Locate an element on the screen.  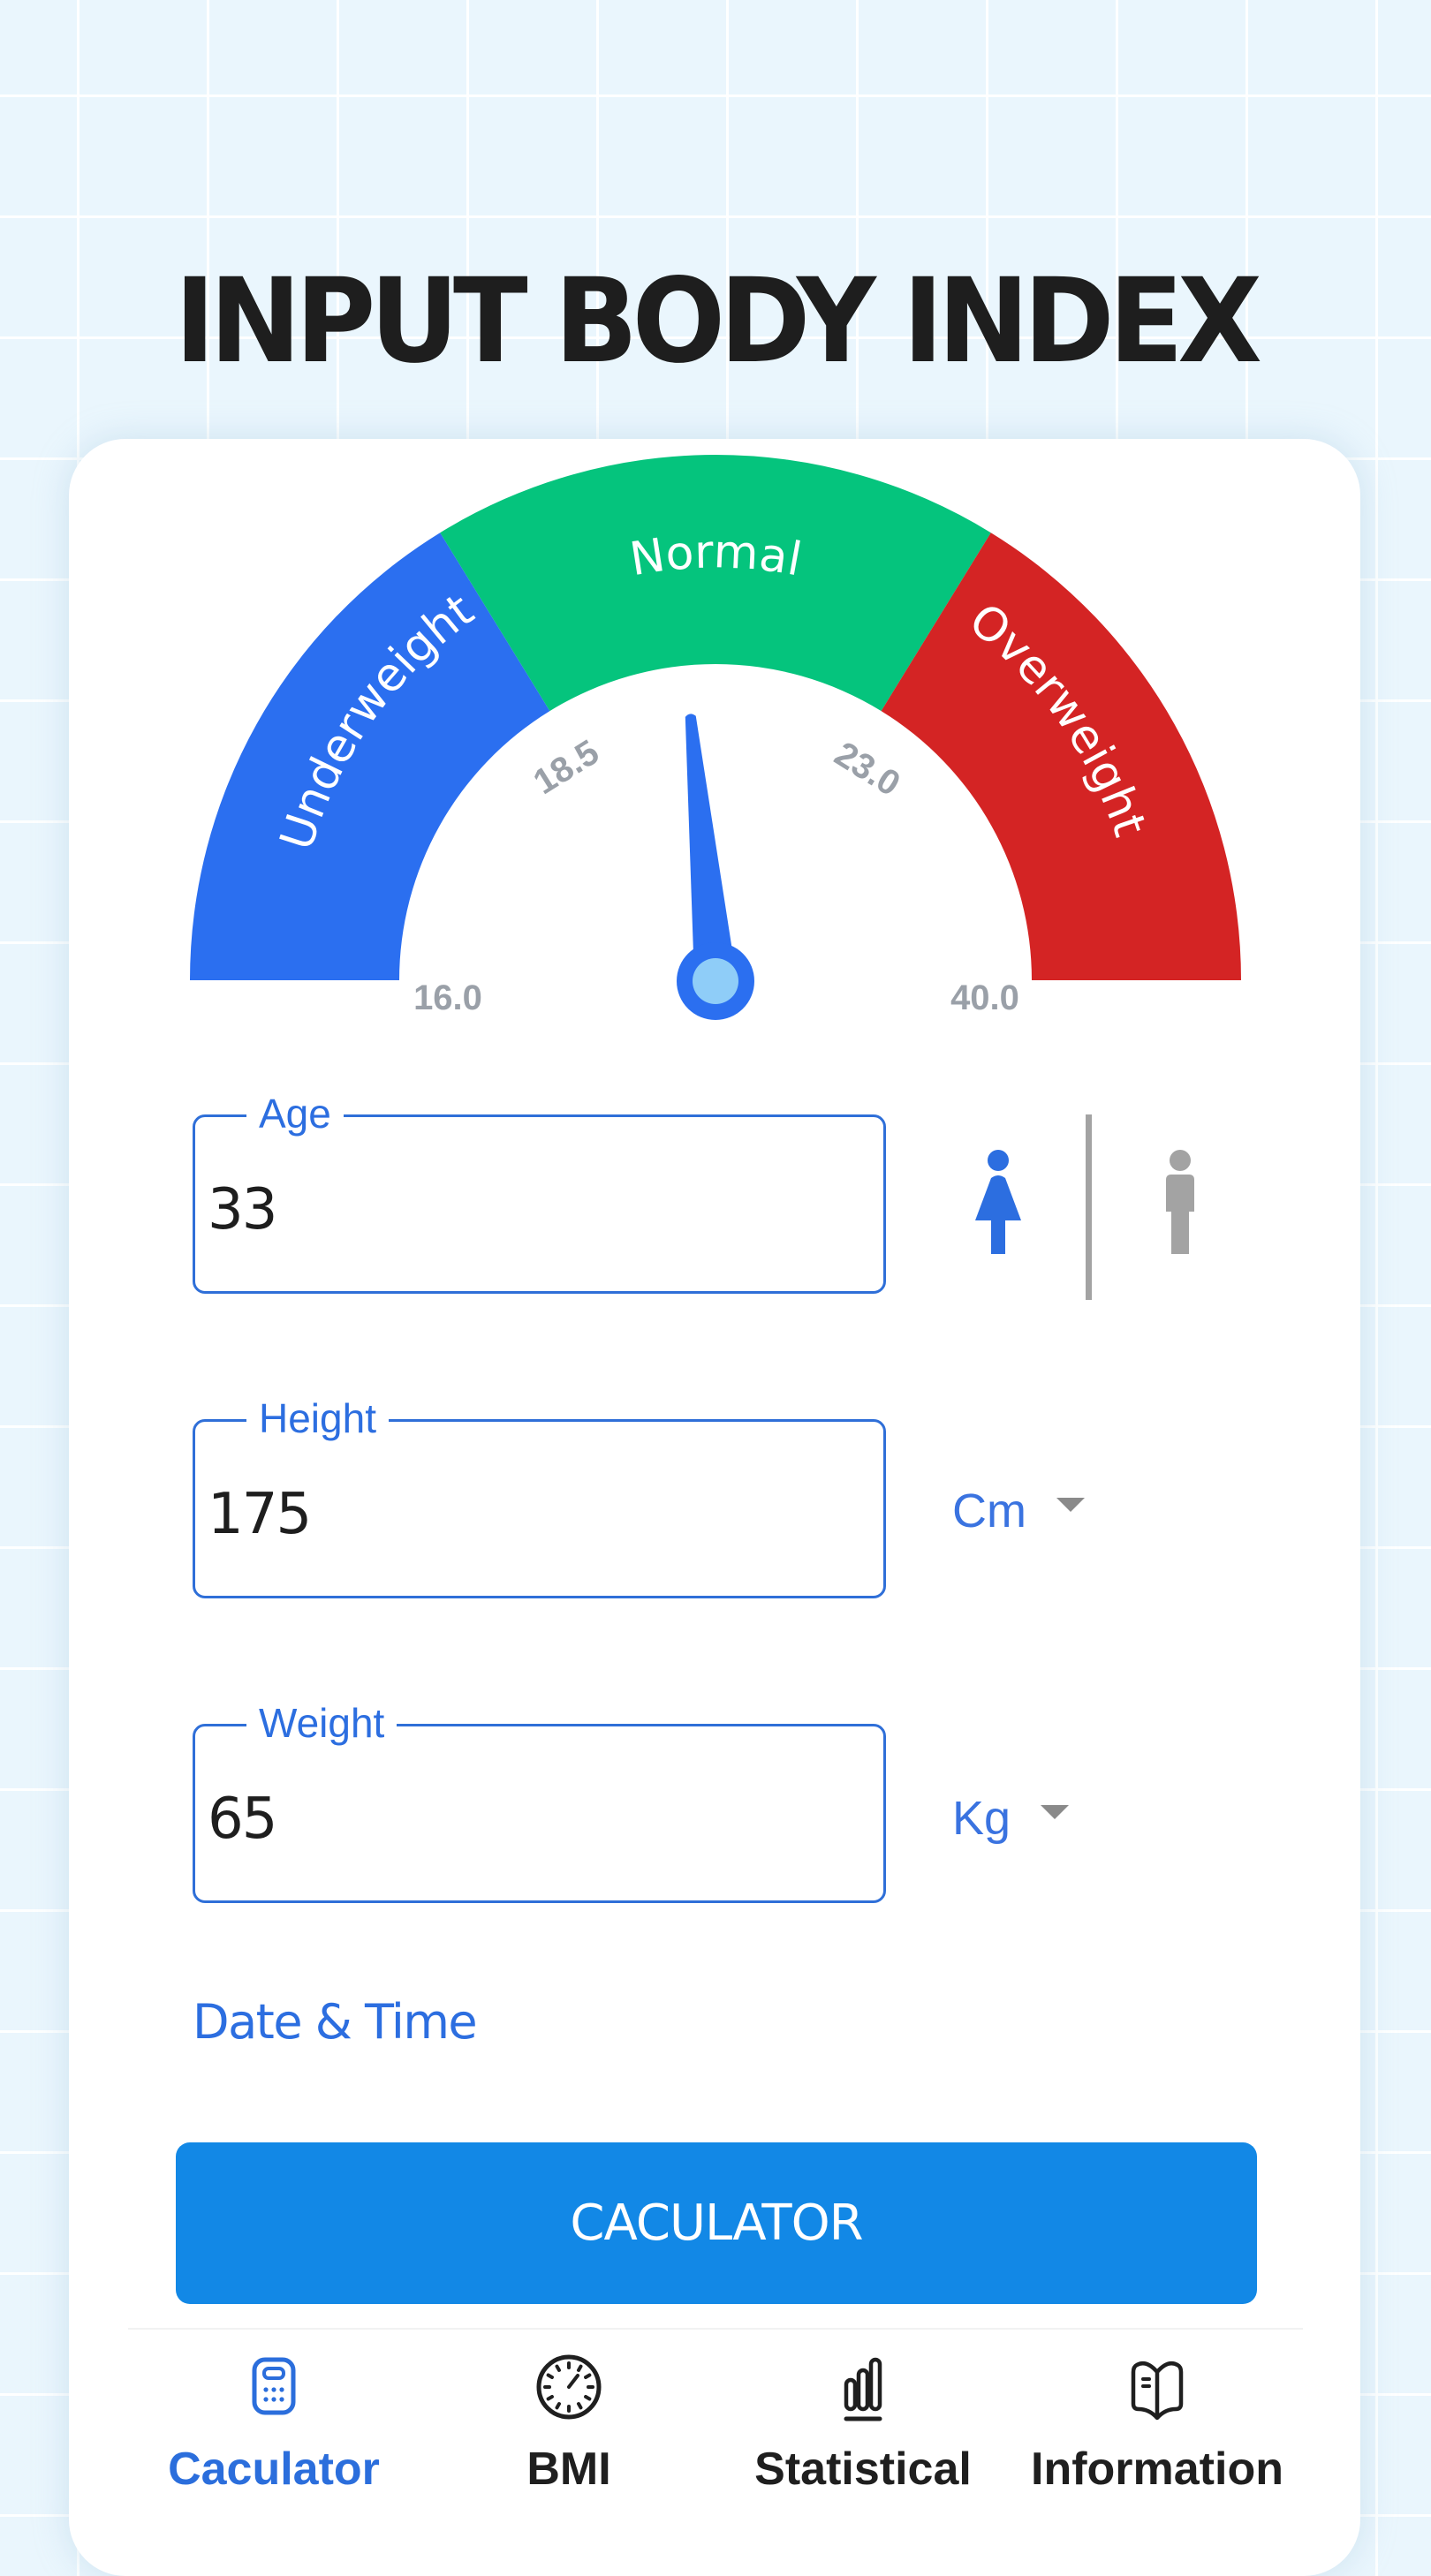
age-input is located at coordinates (517, 1210).